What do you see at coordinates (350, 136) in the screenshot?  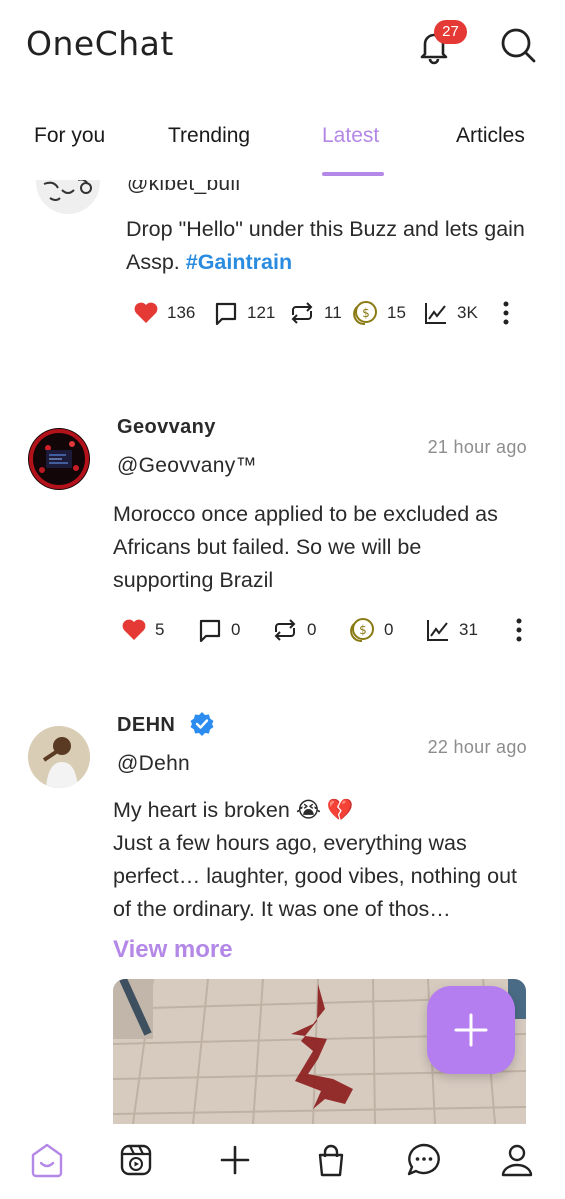 I see `tab-latest: Latest` at bounding box center [350, 136].